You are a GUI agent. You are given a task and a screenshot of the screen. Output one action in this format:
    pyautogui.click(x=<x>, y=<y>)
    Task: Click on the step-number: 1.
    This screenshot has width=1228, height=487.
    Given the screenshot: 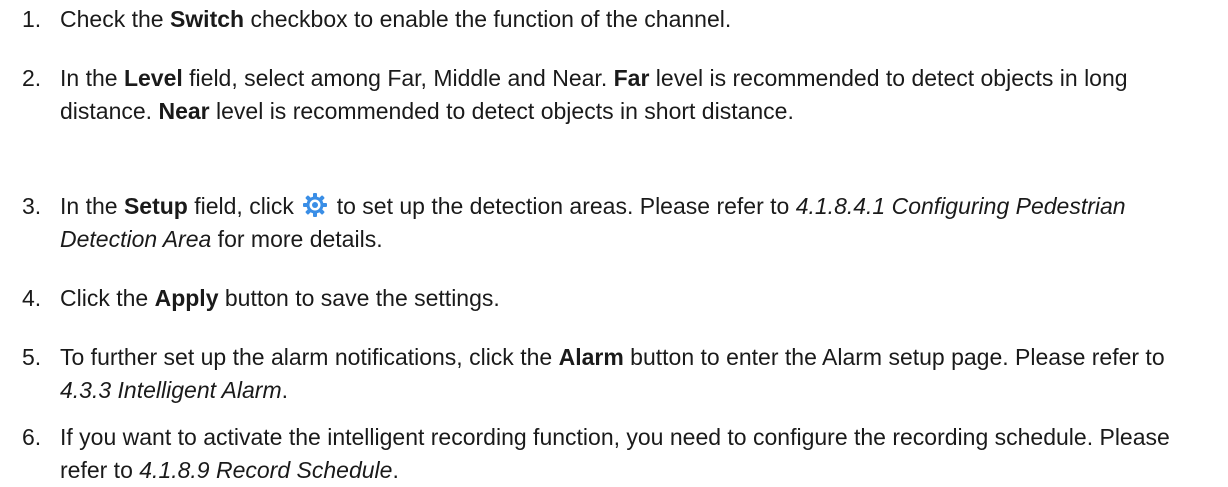 What is the action you would take?
    pyautogui.click(x=32, y=19)
    